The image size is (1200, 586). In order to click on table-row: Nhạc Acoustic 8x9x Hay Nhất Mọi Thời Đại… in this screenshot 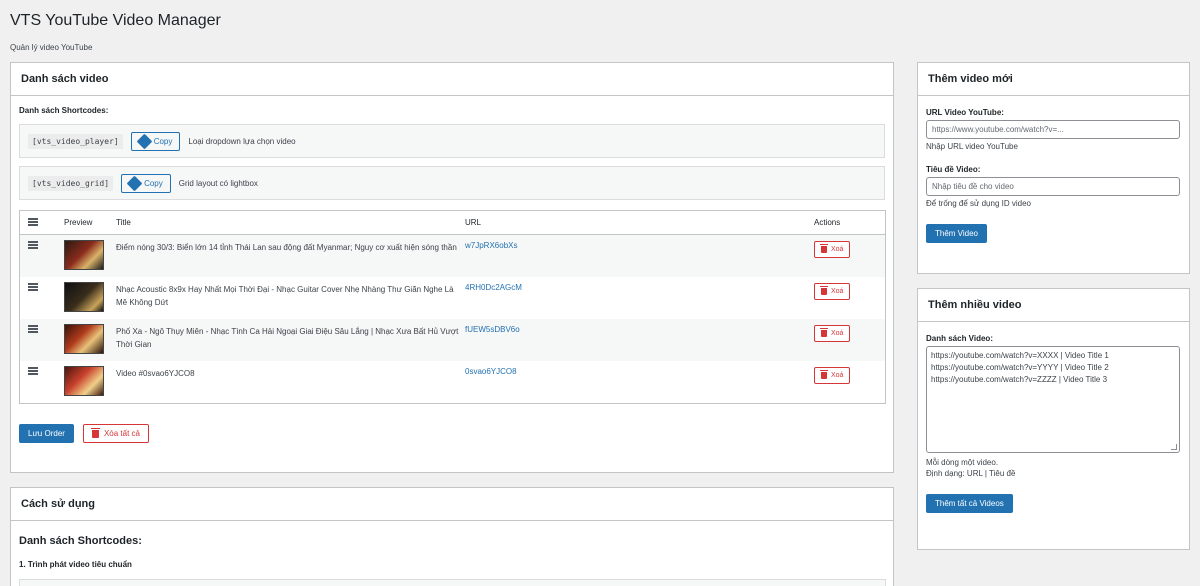, I will do `click(452, 298)`.